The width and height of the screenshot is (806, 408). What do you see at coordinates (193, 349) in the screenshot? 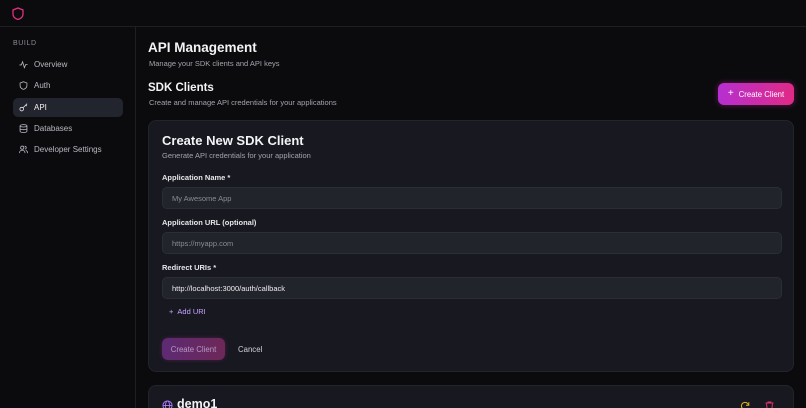
I see `submit-create-client-button: Create Client` at bounding box center [193, 349].